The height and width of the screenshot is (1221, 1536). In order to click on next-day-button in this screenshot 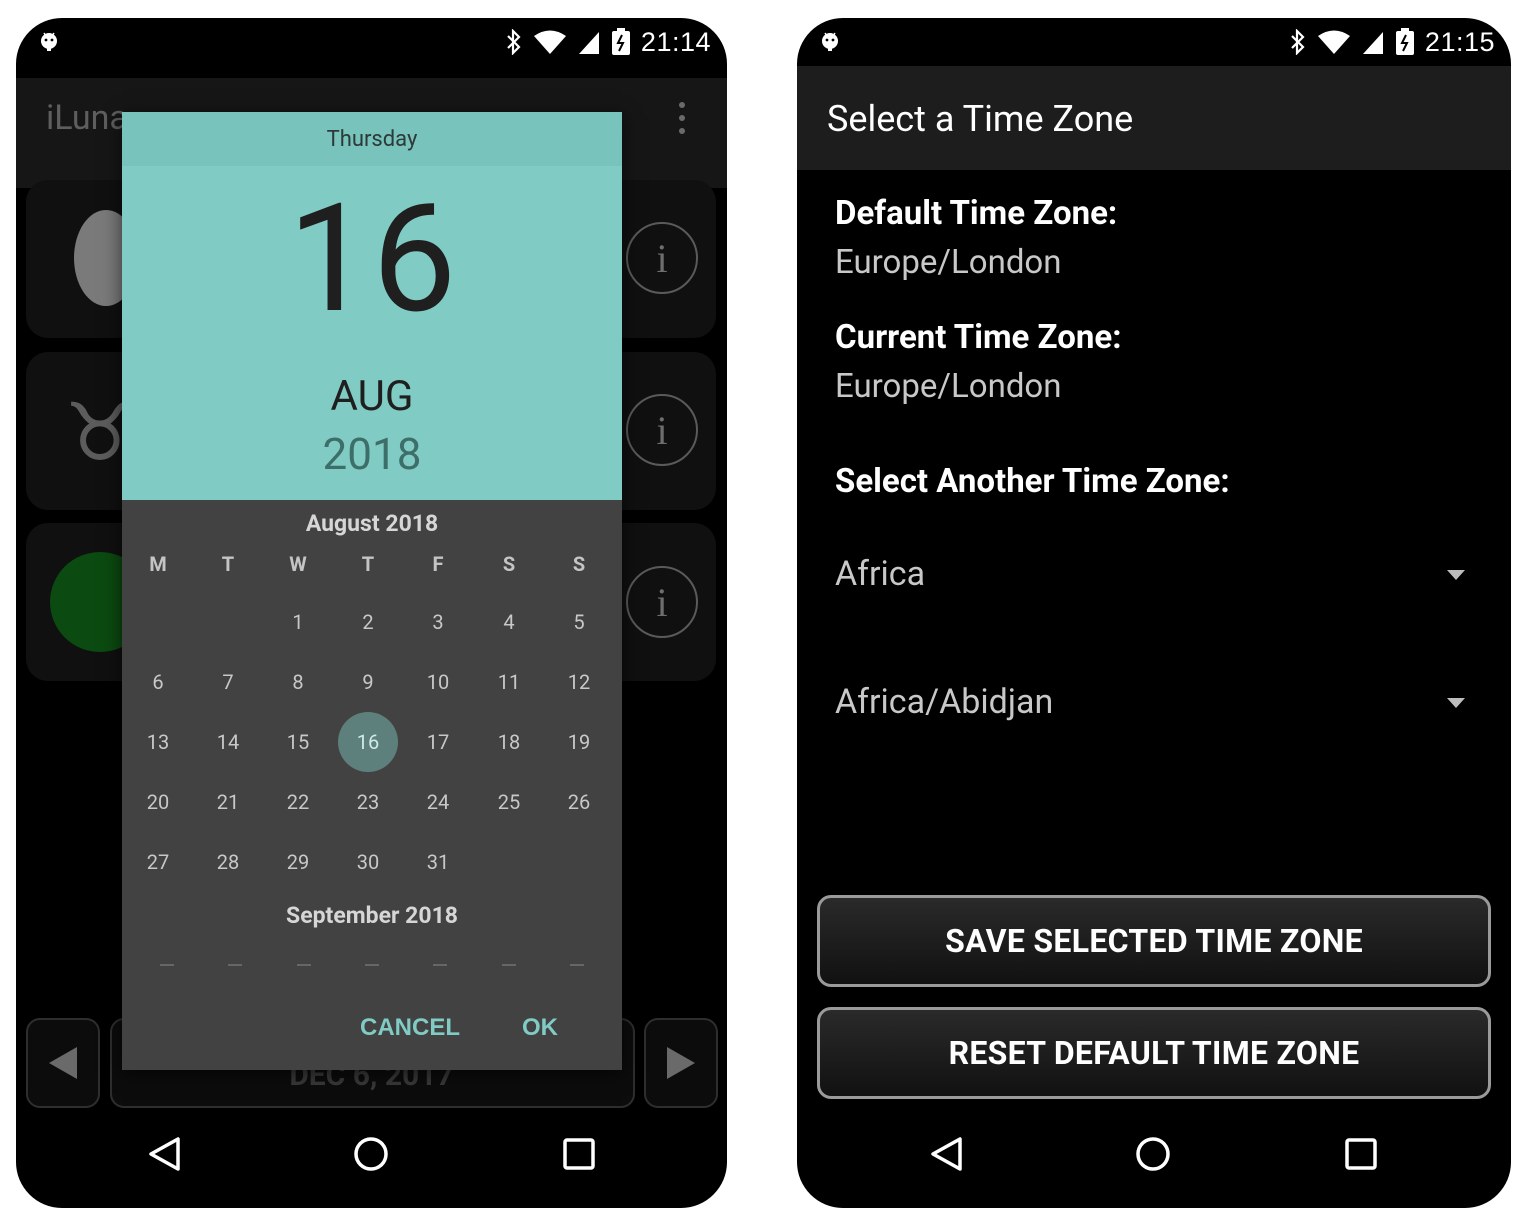, I will do `click(681, 1063)`.